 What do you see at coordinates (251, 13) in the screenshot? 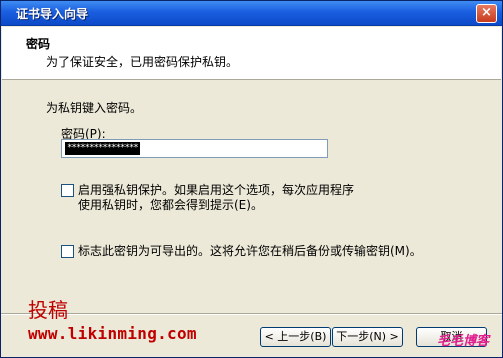
I see `title-bar: 证书导入向导 ×` at bounding box center [251, 13].